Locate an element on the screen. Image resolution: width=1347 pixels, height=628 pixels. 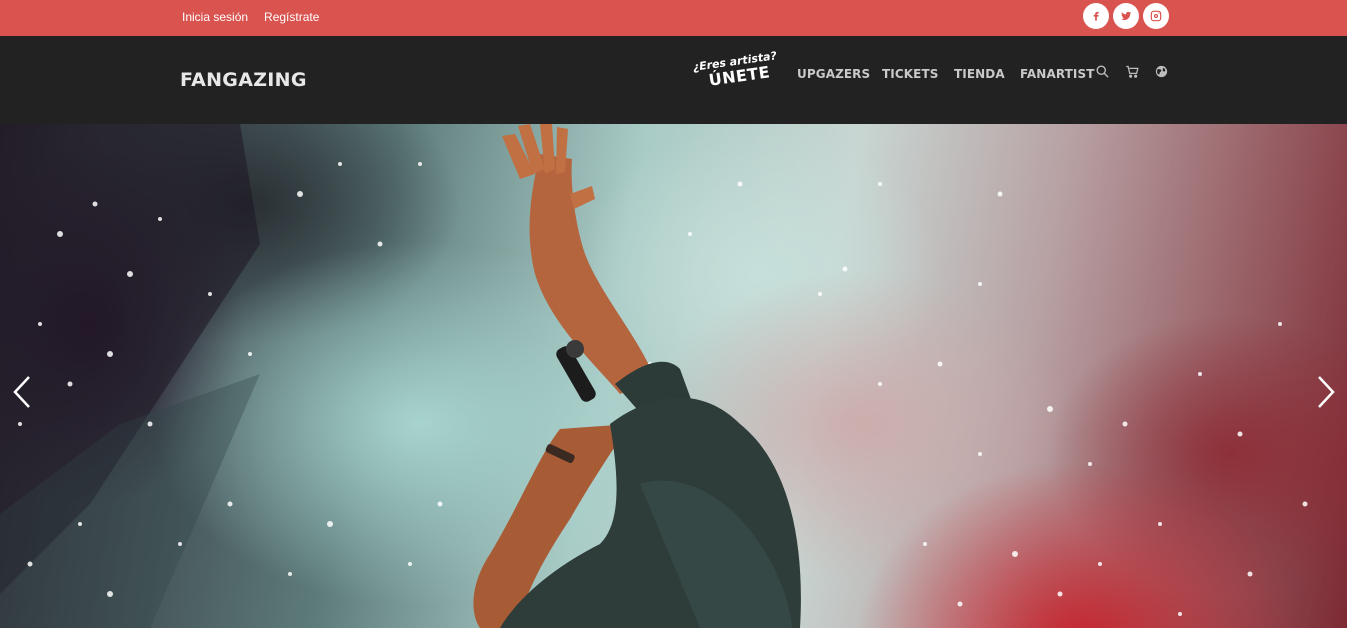
top-bar: Inicia sesión Regístrate is located at coordinates (673, 18).